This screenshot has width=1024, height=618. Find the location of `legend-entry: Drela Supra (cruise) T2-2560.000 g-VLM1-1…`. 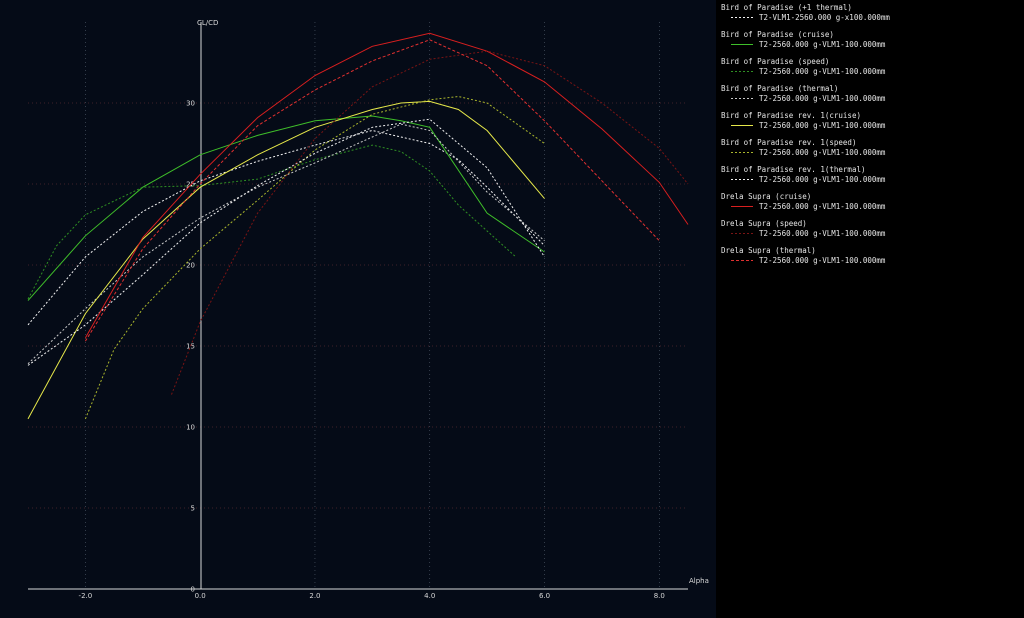

legend-entry: Drela Supra (cruise) T2-2560.000 g-VLM1-1… is located at coordinates (871, 205).